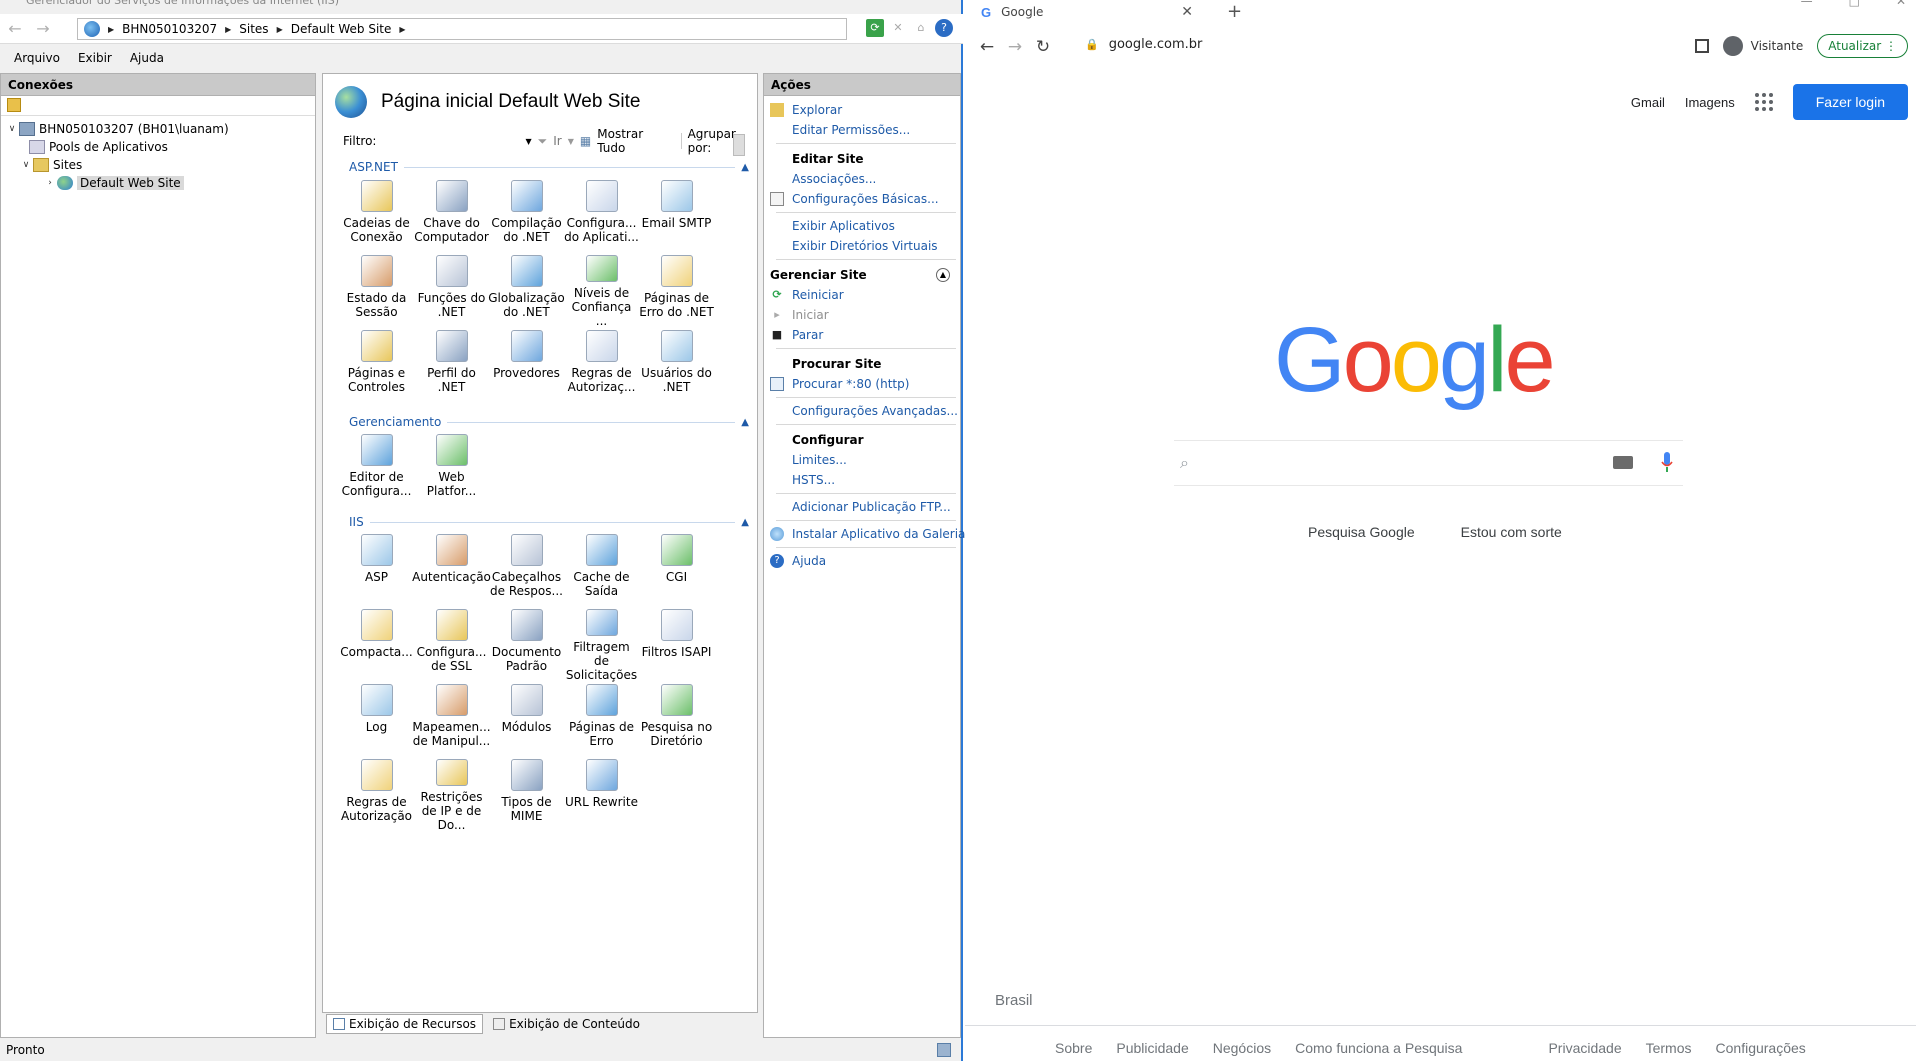 The height and width of the screenshot is (1061, 1916). Describe the element at coordinates (676, 569) in the screenshot. I see `feature-cgi: CGI` at that location.